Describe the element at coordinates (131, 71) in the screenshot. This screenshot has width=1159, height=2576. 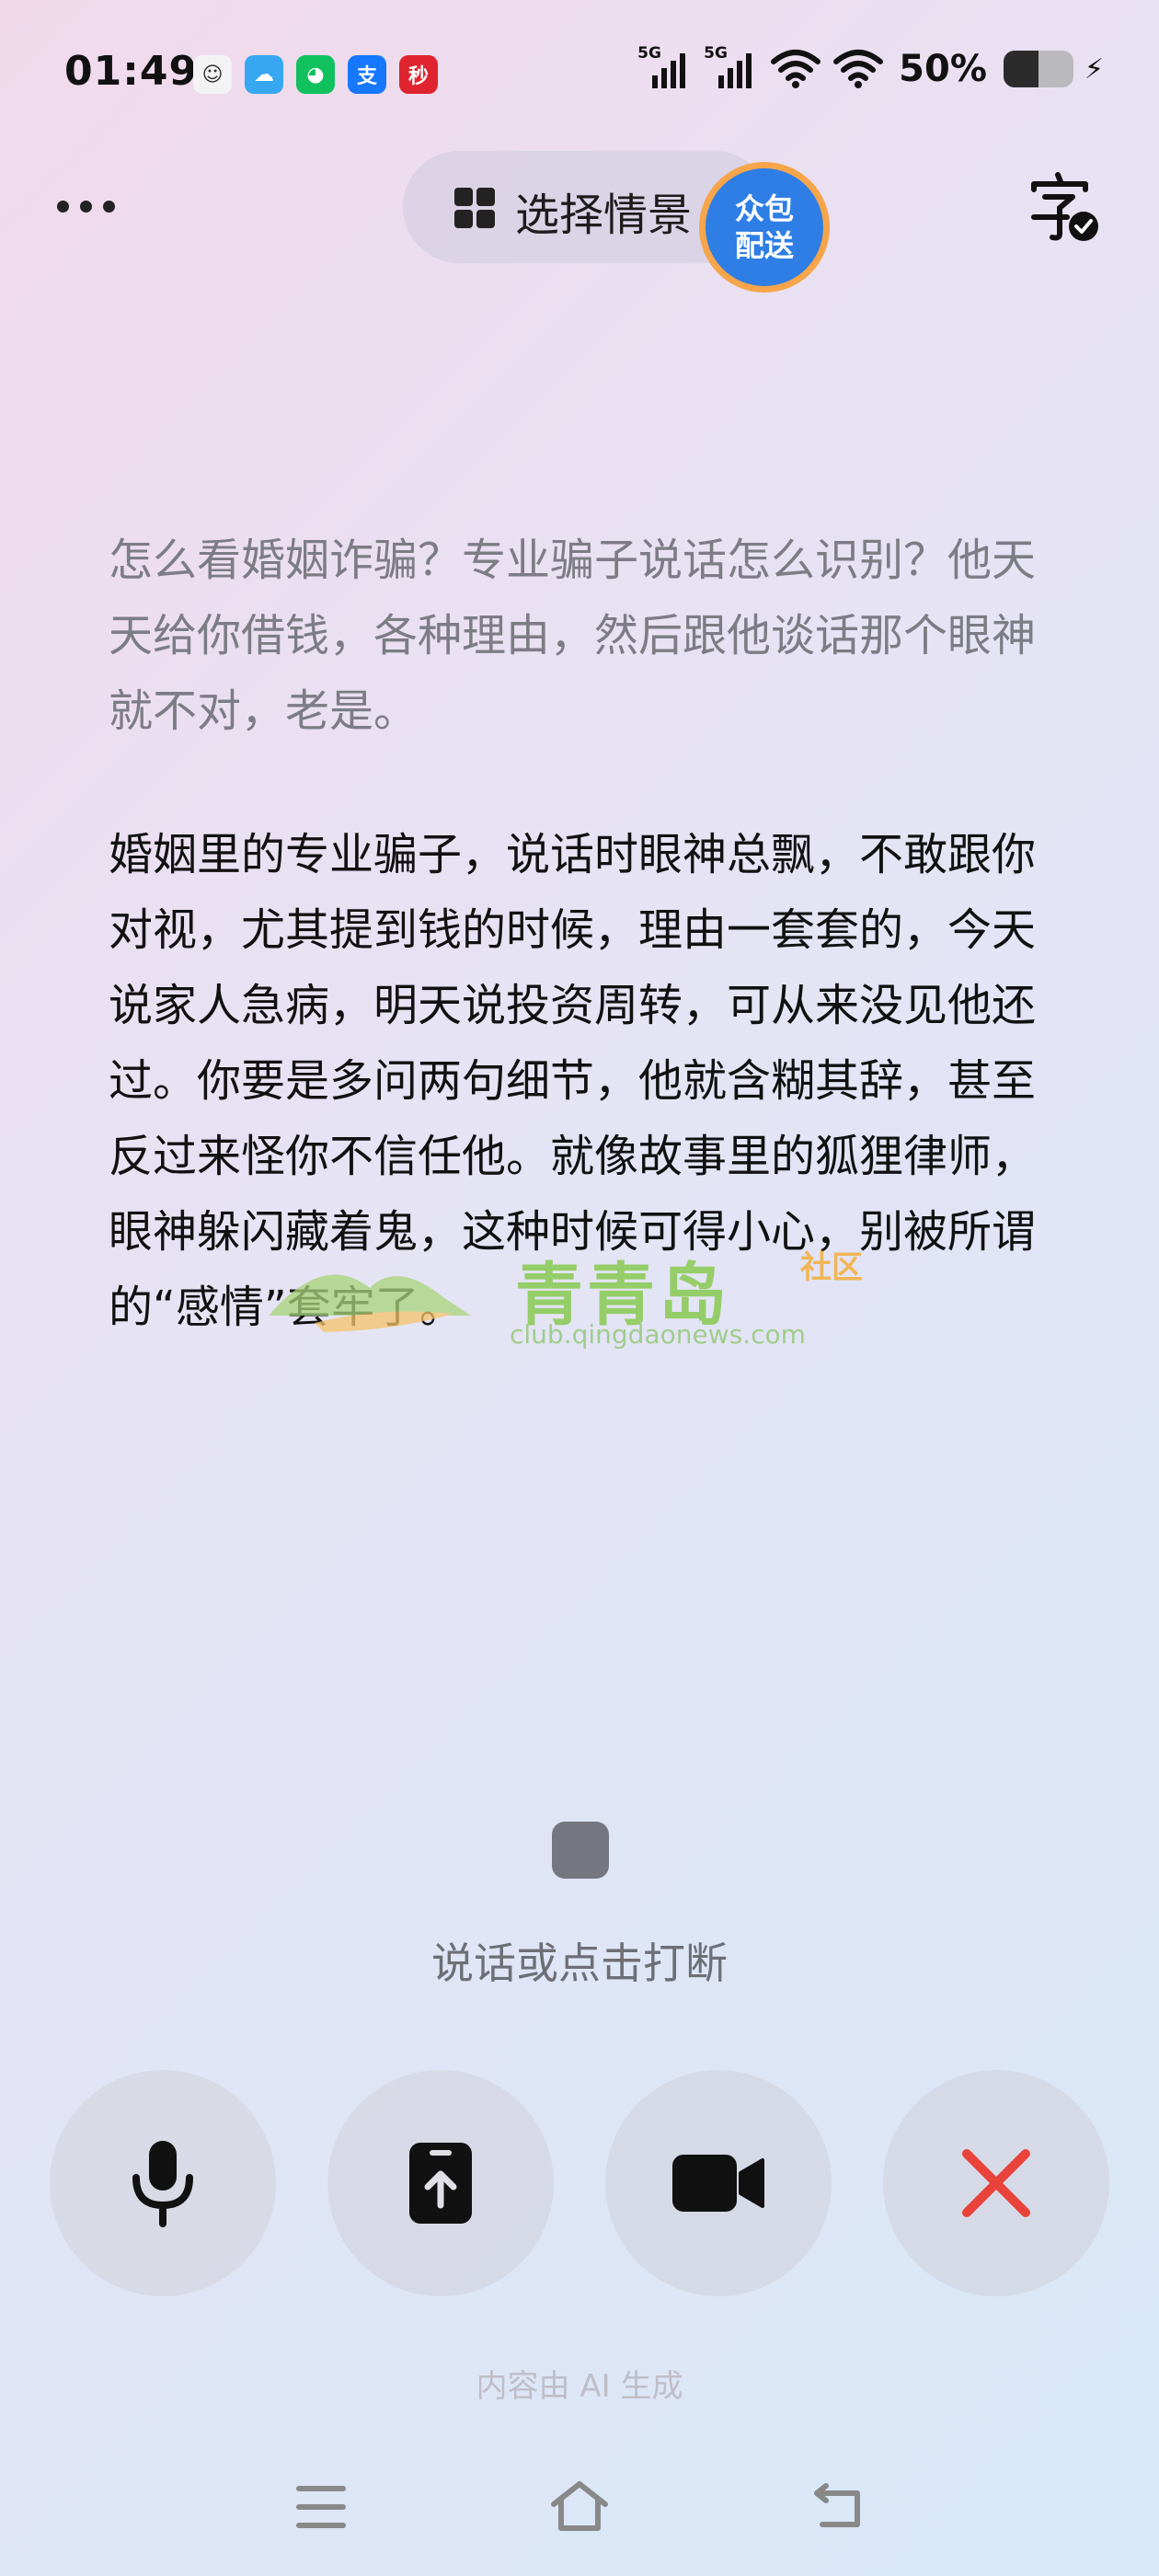
I see `clock: 01:49` at that location.